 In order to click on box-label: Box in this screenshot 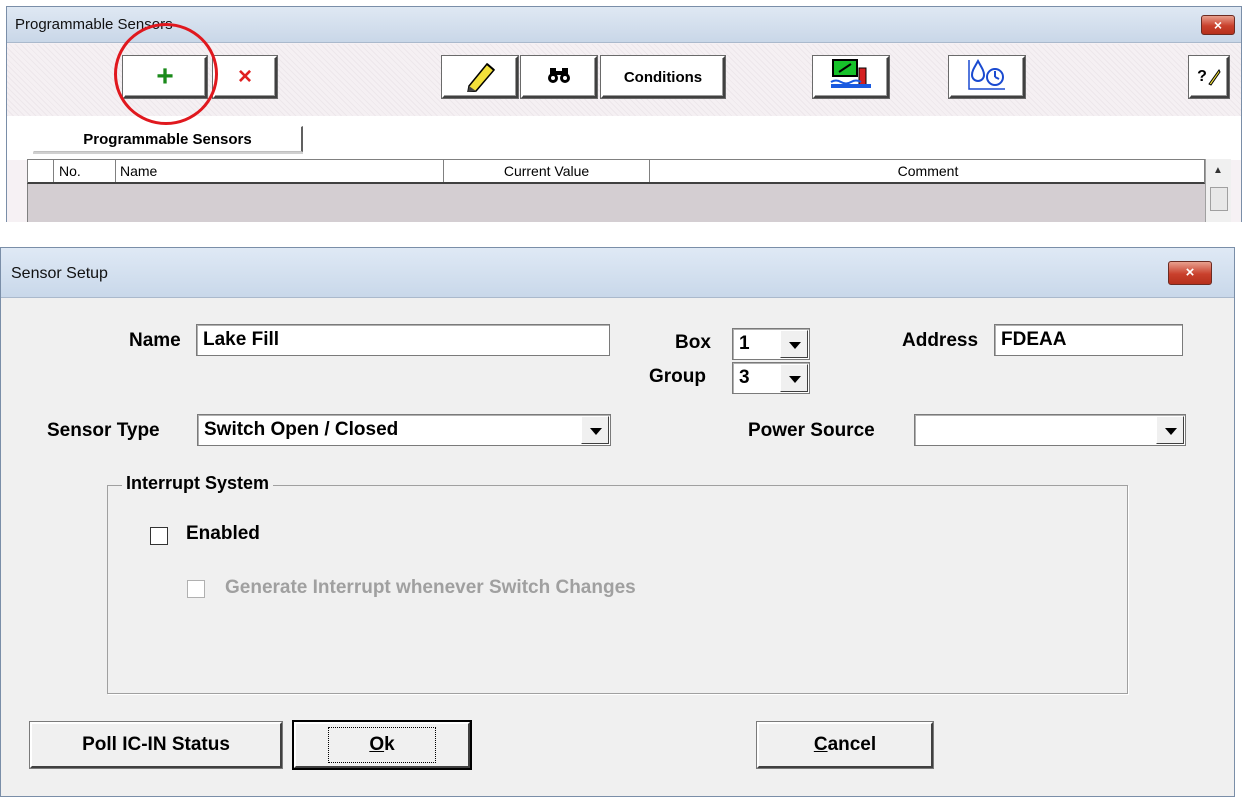, I will do `click(693, 342)`.